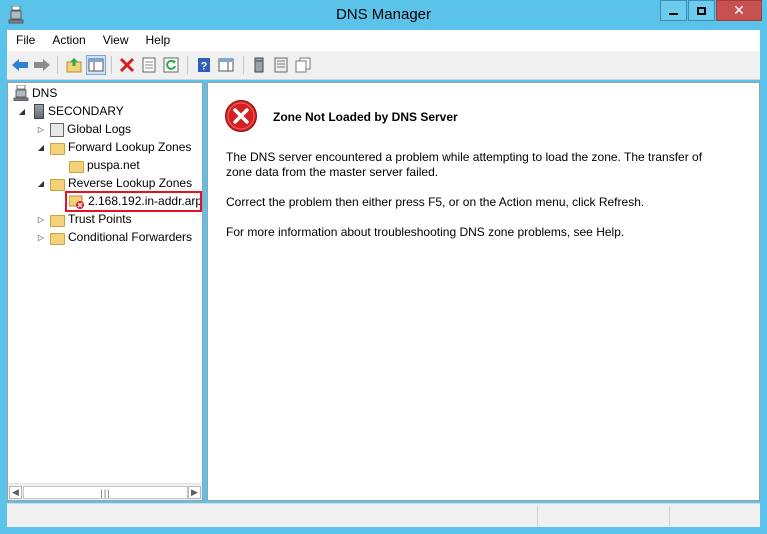  Describe the element at coordinates (332, 172) in the screenshot. I see `error-description-line-2: zone data from the master server failed.` at that location.